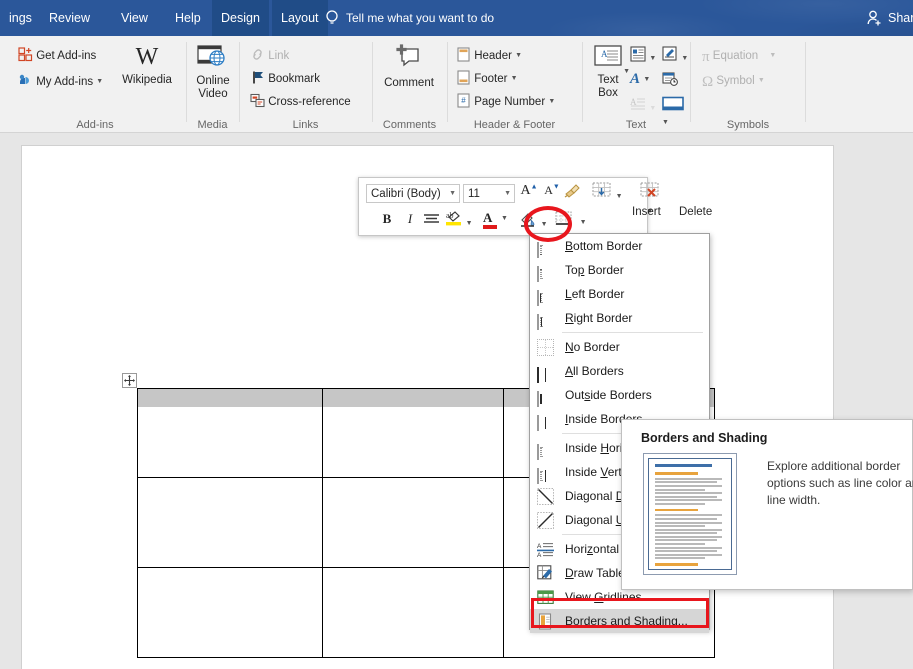  Describe the element at coordinates (619, 347) in the screenshot. I see `menu-item-no-border: No Border` at that location.